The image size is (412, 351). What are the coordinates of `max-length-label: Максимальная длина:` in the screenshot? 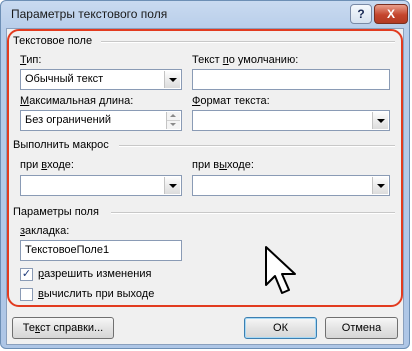 It's located at (77, 101).